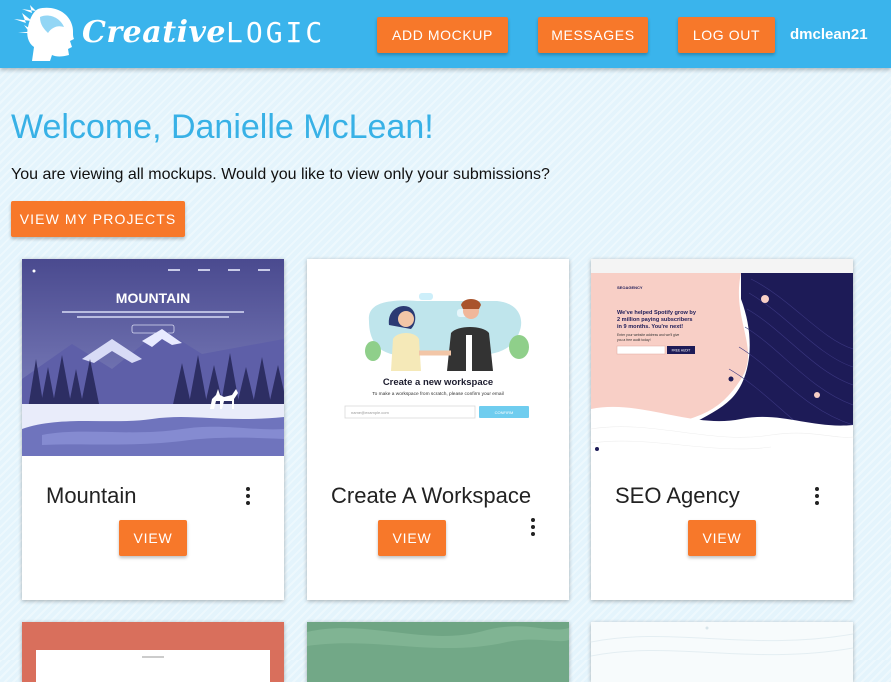 Image resolution: width=891 pixels, height=682 pixels. Describe the element at coordinates (370, 412) in the screenshot. I see `thumbnail-input: name@example.com` at that location.